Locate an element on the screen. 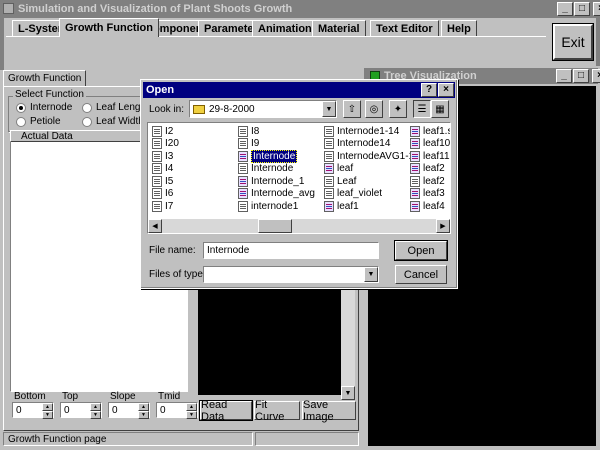  files-of-type-label: Files of type: is located at coordinates (177, 274).